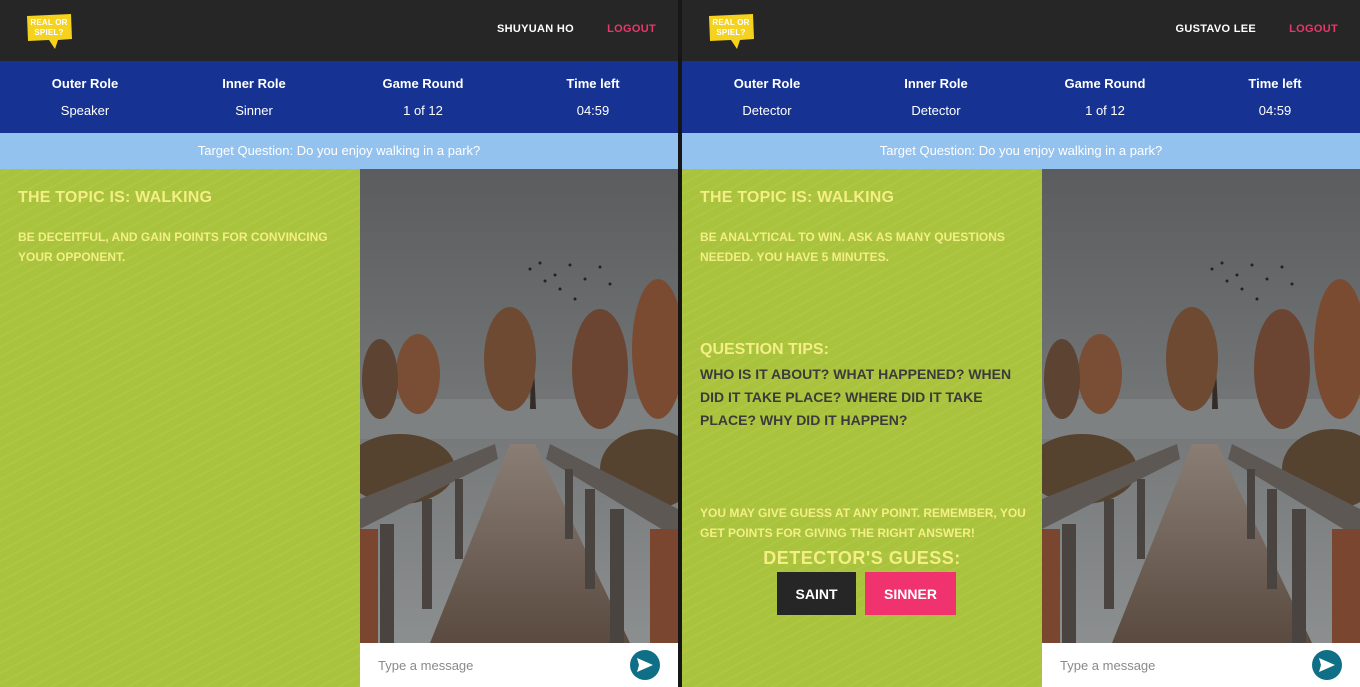 The image size is (1360, 687). What do you see at coordinates (936, 97) in the screenshot?
I see `inner-role: Inner Role Detector` at bounding box center [936, 97].